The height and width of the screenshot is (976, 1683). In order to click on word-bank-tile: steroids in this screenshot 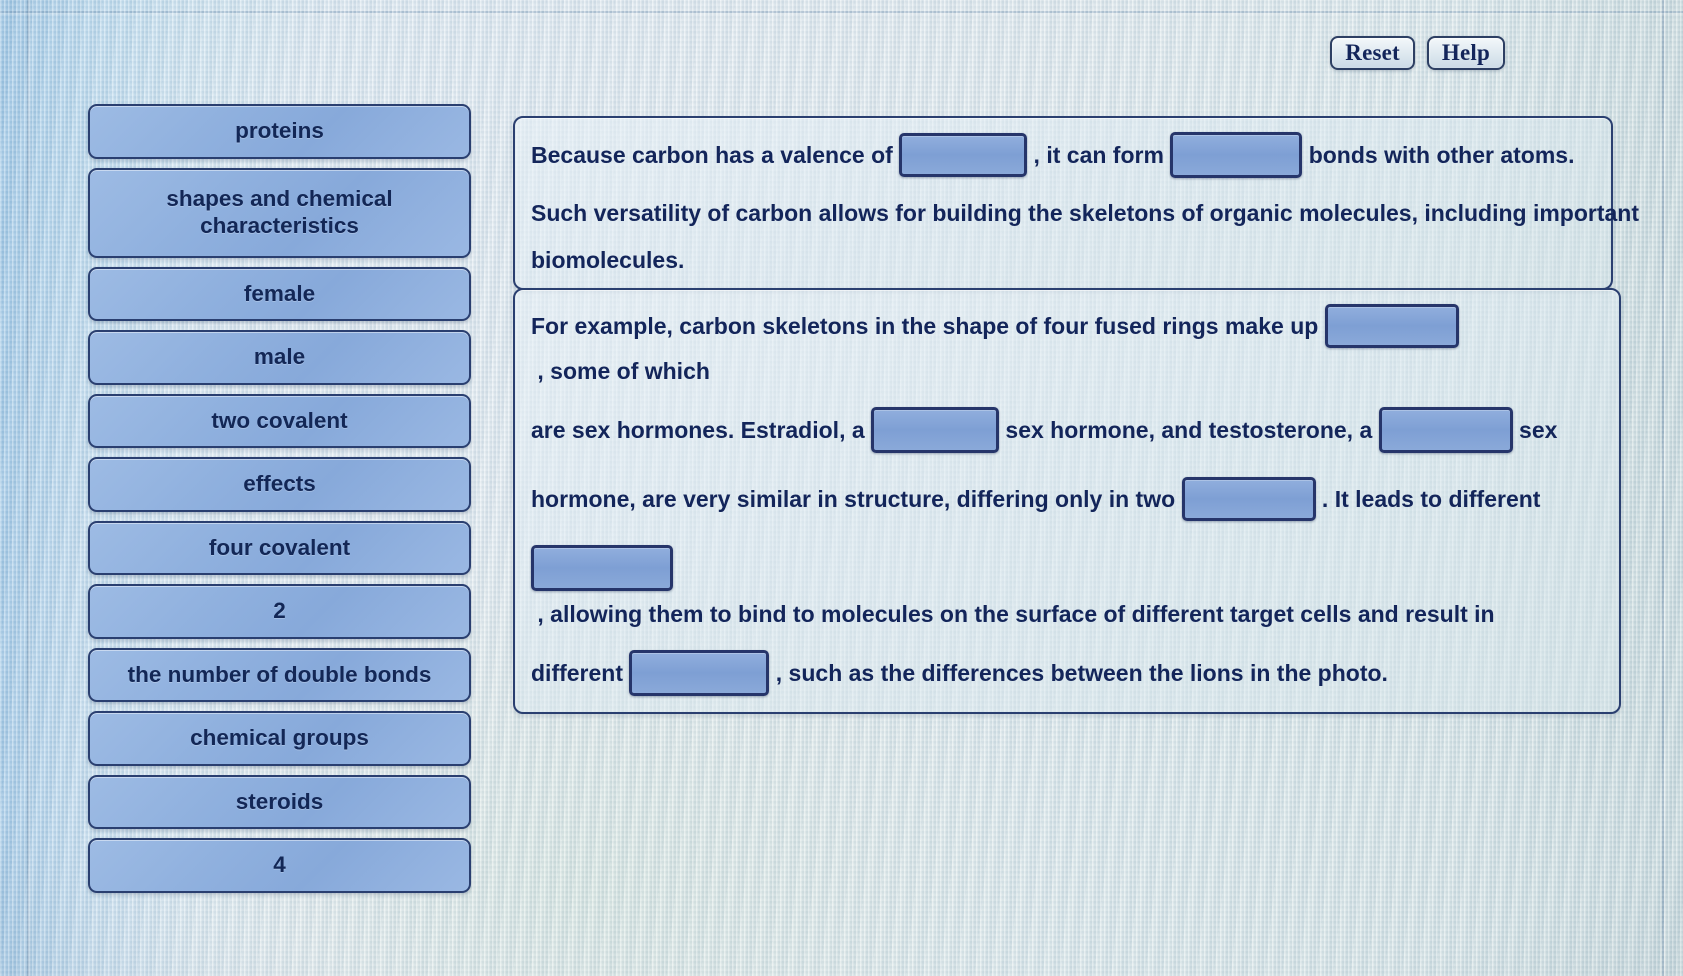, I will do `click(279, 802)`.